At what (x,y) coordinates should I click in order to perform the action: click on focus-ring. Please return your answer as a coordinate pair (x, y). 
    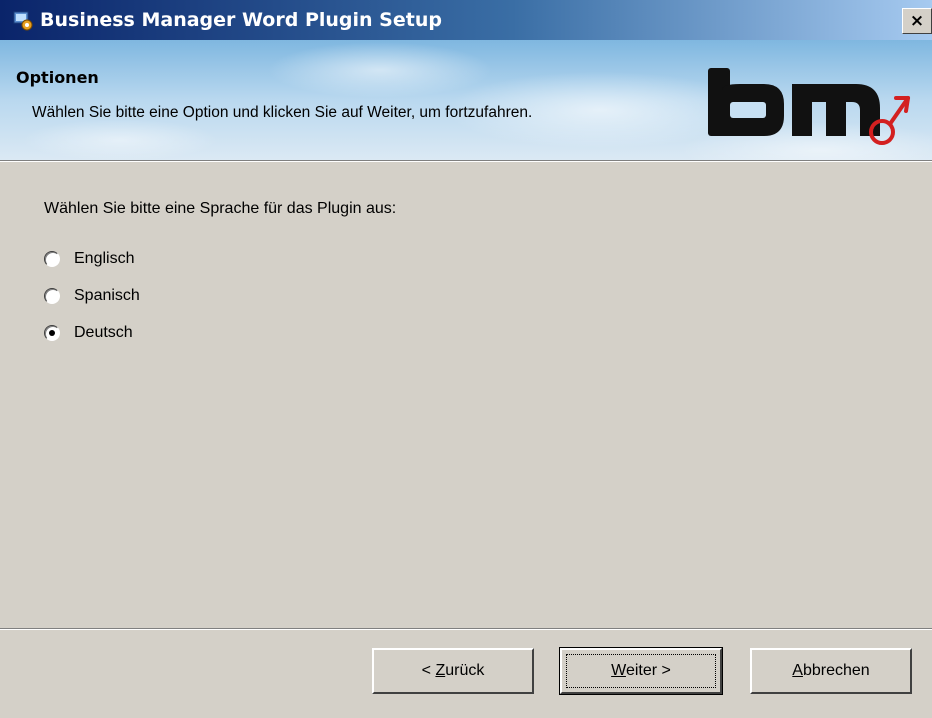
    Looking at the image, I should click on (641, 671).